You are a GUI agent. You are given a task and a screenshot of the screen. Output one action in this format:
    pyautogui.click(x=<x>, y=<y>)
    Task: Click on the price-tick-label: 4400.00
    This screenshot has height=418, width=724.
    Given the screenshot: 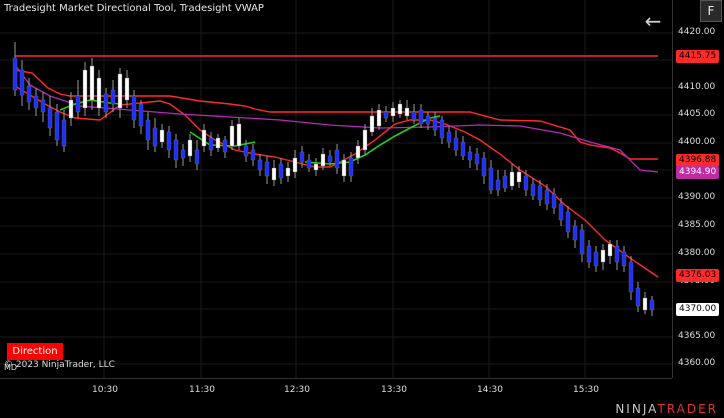 What is the action you would take?
    pyautogui.click(x=697, y=142)
    